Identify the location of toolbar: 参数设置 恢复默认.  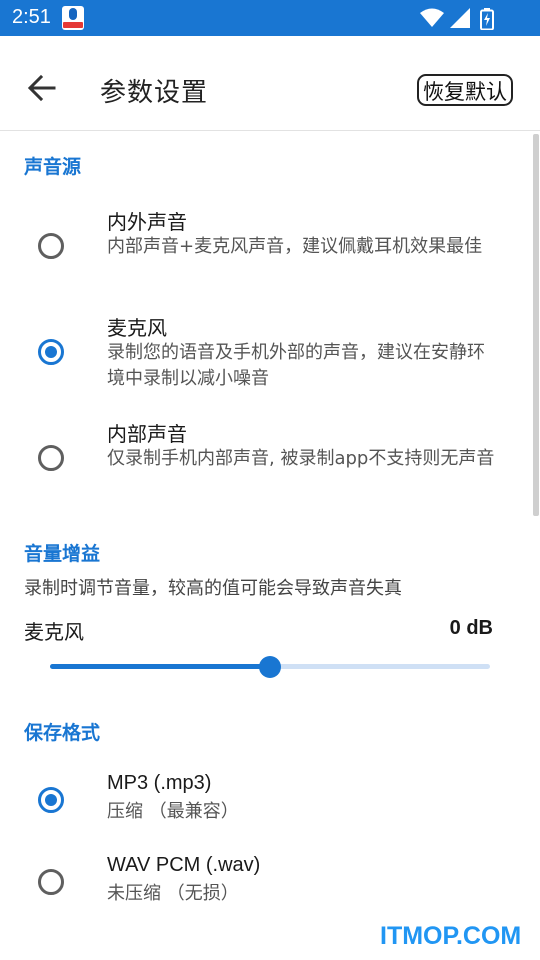
(270, 83).